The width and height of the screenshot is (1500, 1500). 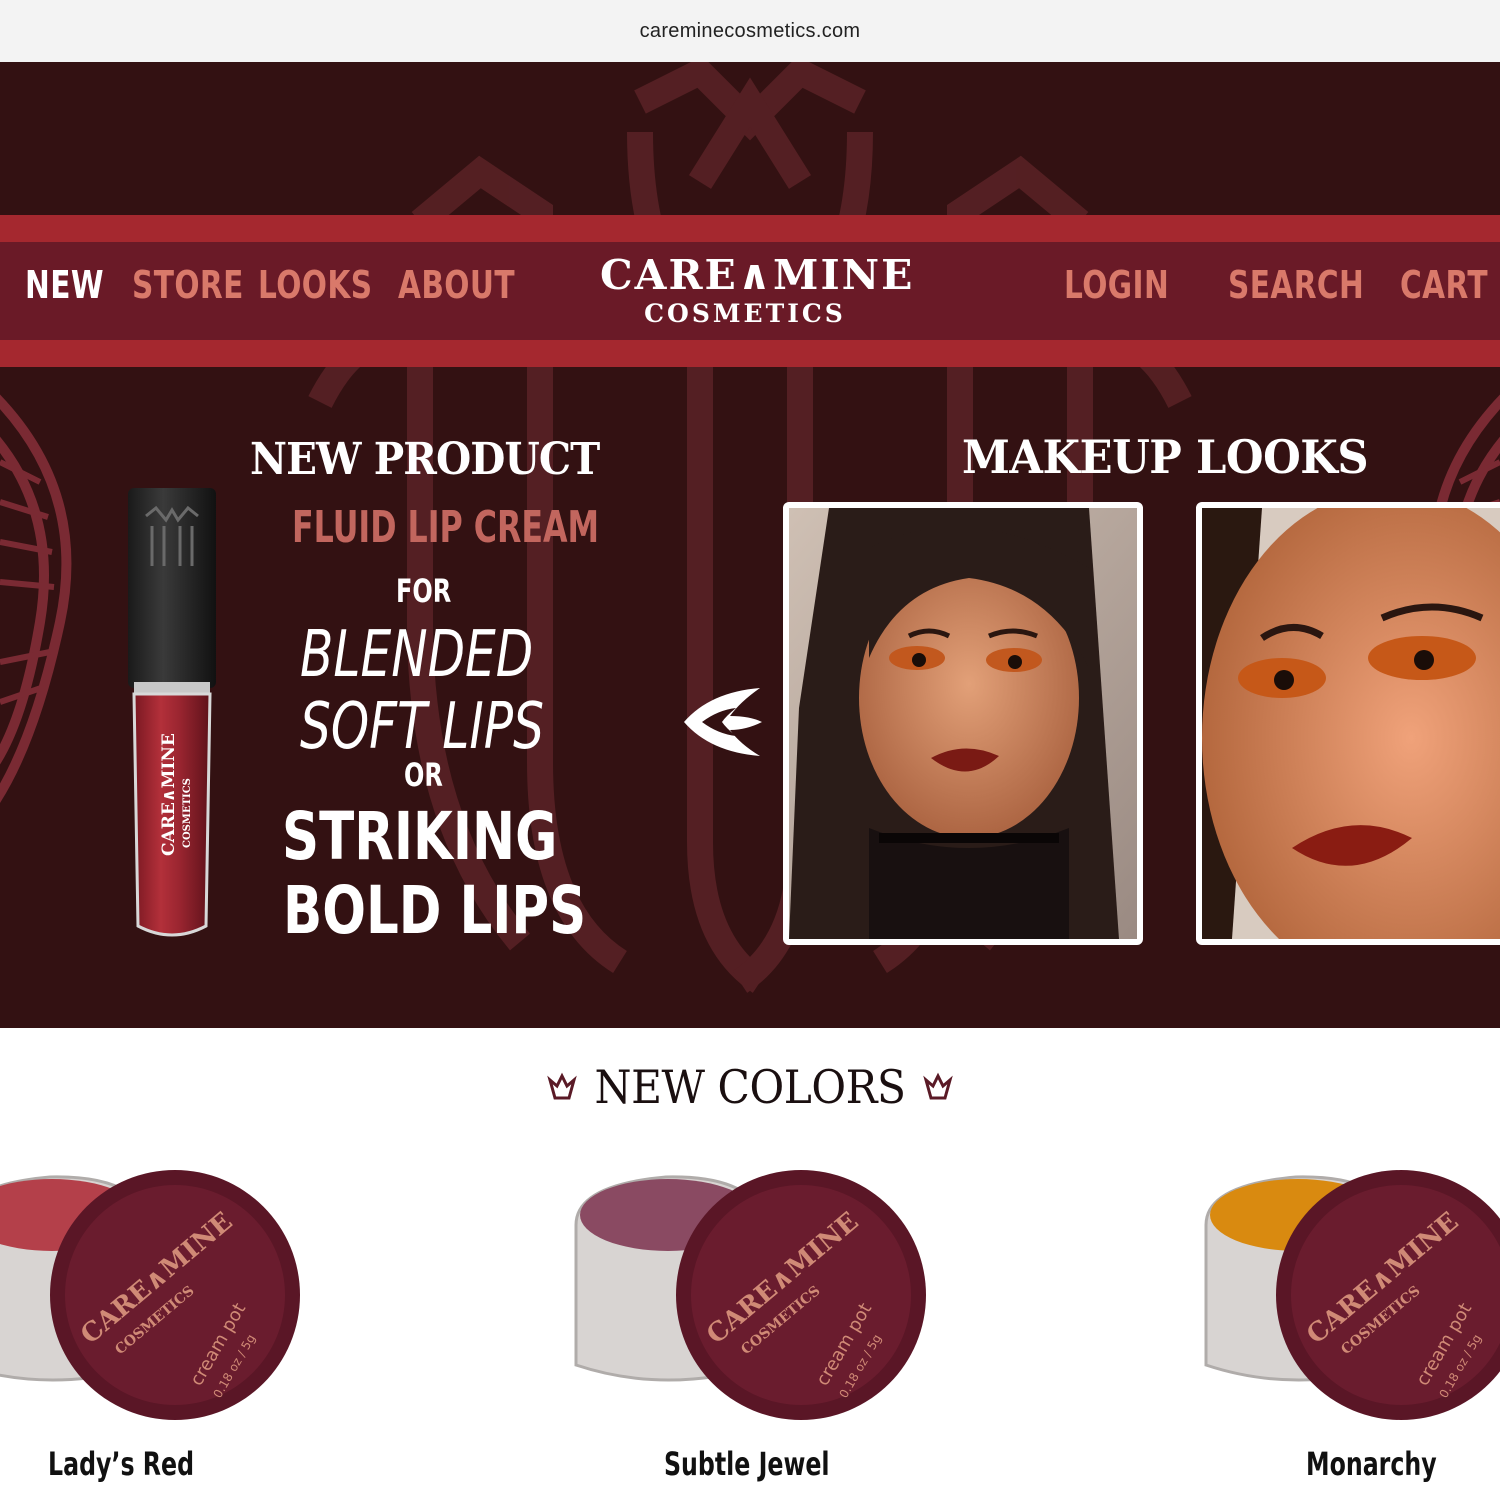 I want to click on address-bar: careminecosmetics.com, so click(x=750, y=31).